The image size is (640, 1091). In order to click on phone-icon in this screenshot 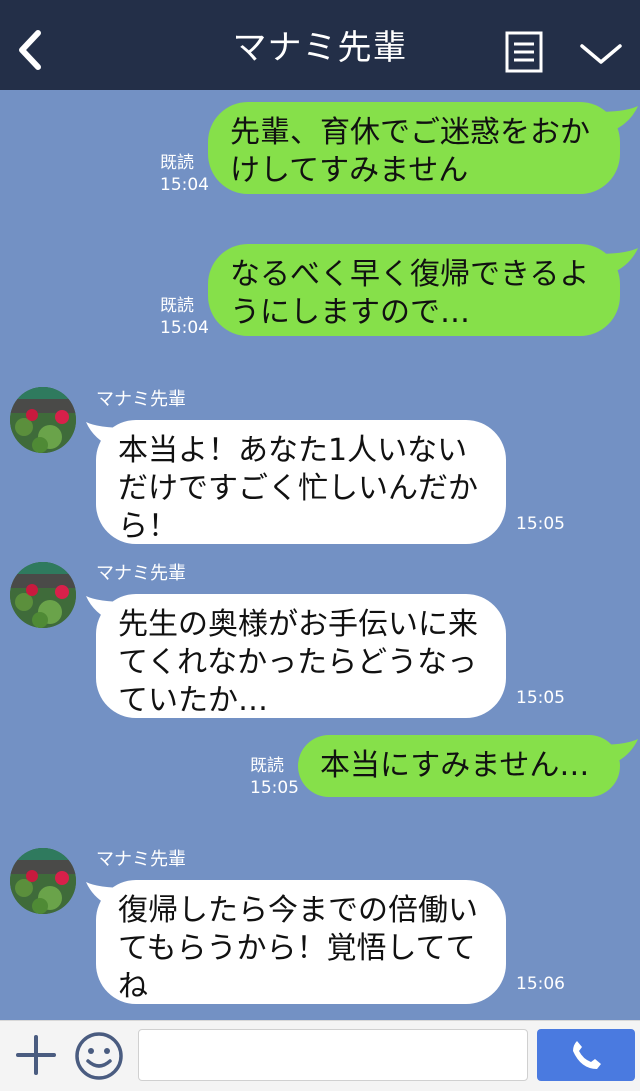, I will do `click(587, 1055)`.